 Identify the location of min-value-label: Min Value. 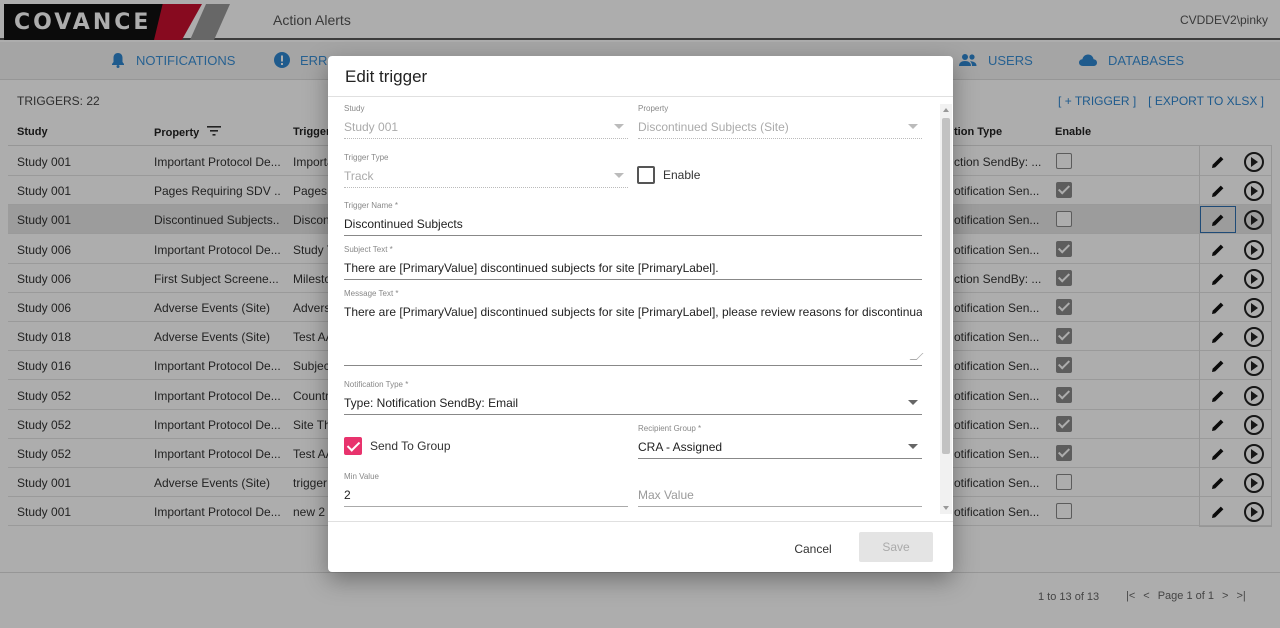
(361, 476).